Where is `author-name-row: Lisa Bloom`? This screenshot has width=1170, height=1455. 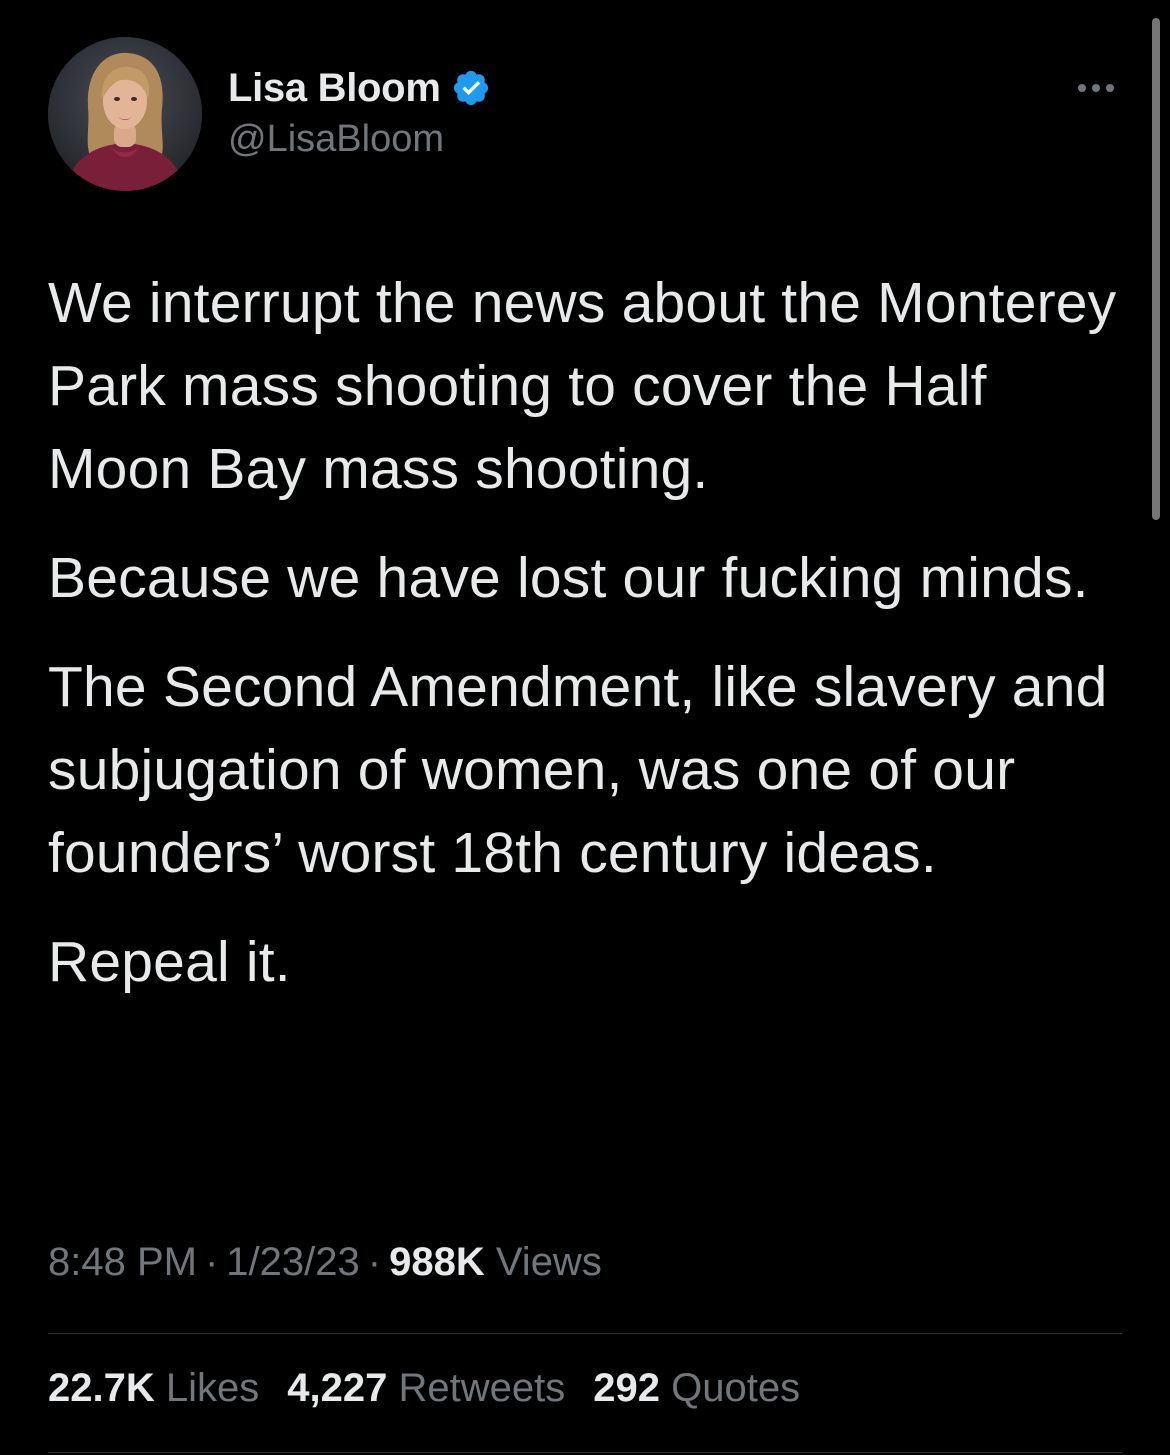
author-name-row: Lisa Bloom is located at coordinates (359, 88).